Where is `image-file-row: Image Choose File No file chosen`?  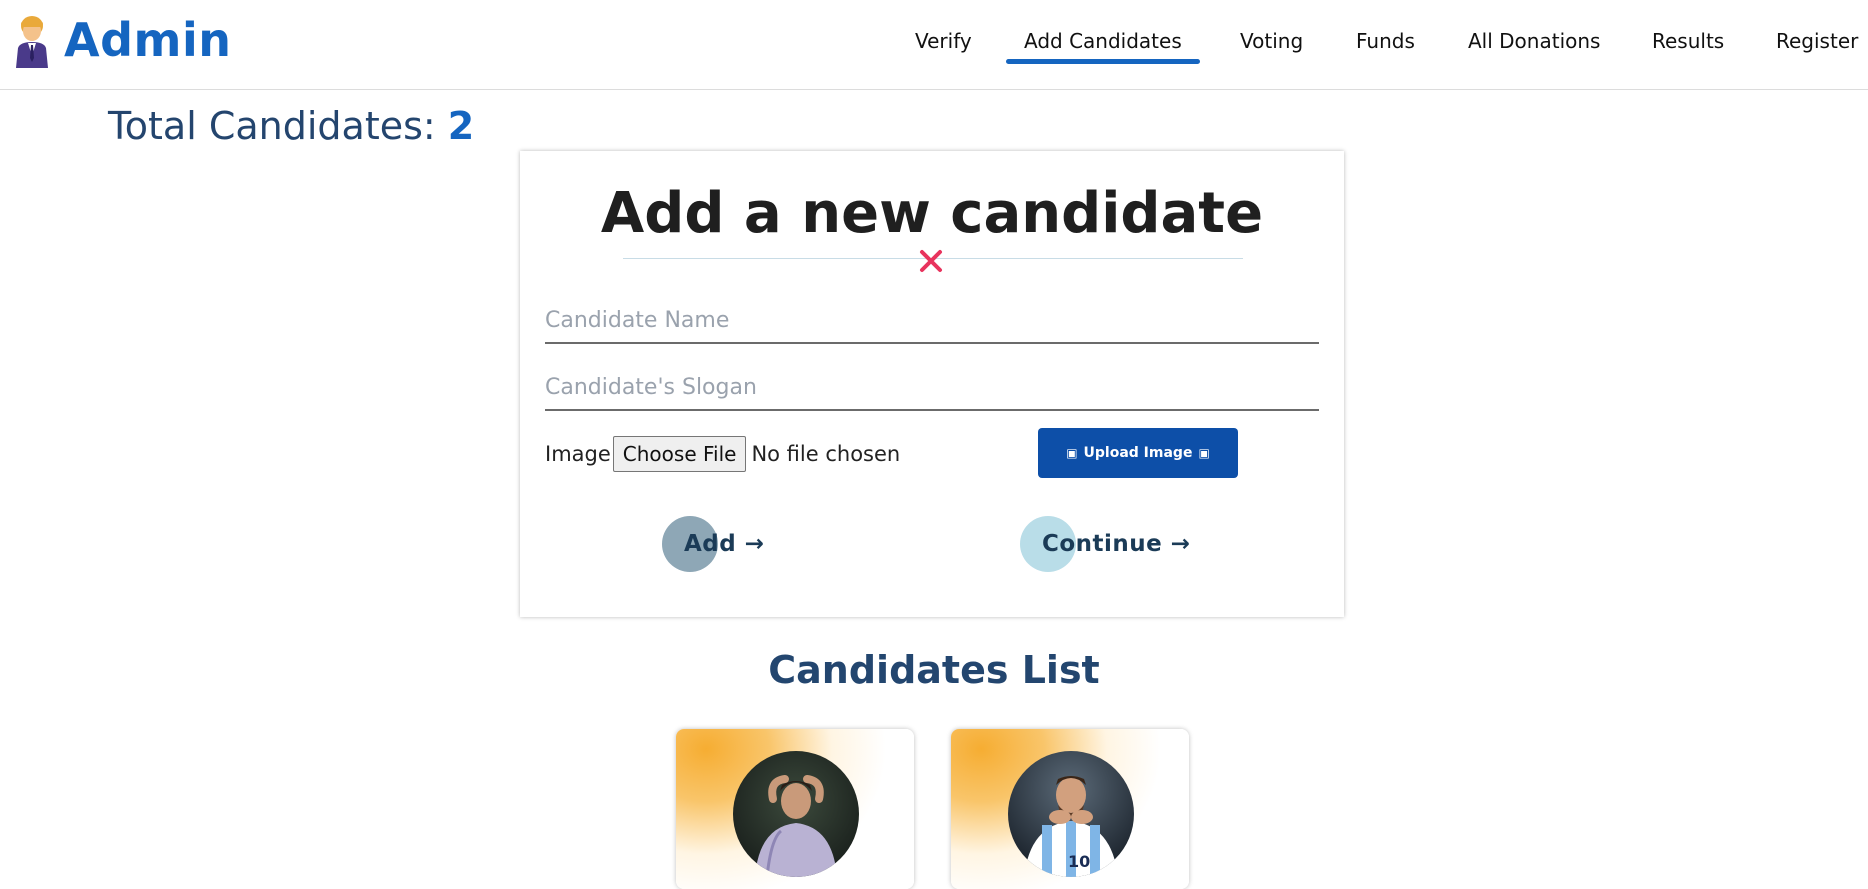 image-file-row: Image Choose File No file chosen is located at coordinates (722, 454).